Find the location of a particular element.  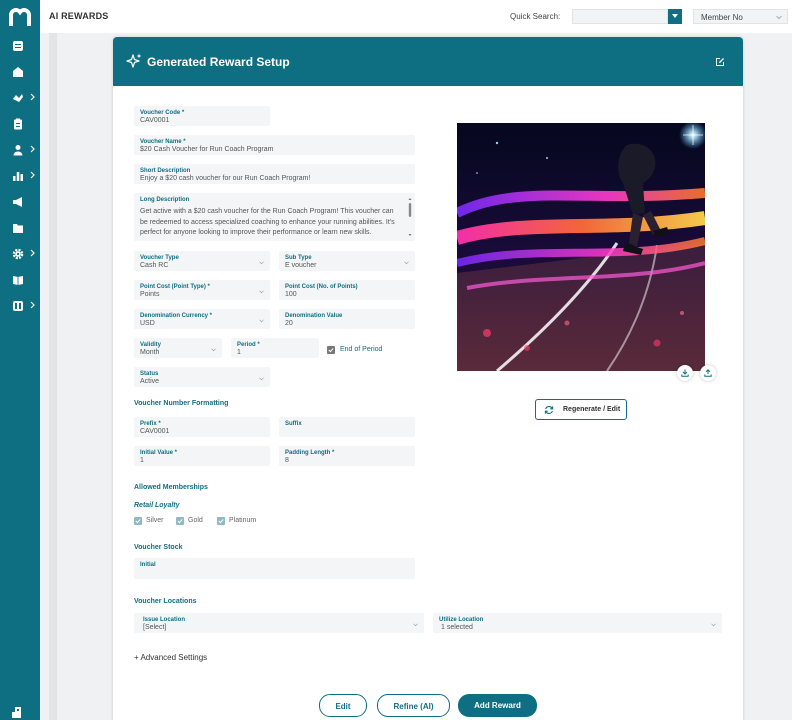

voucher-type-label: Voucher Type is located at coordinates (159, 258).